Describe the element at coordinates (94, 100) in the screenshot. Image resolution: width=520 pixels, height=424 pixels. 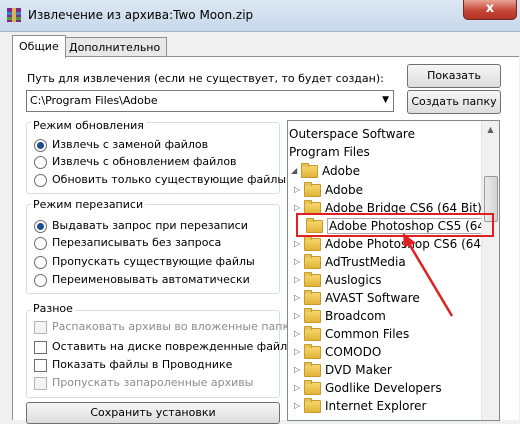
I see `path-value: C:\Program Files\Adobe` at that location.